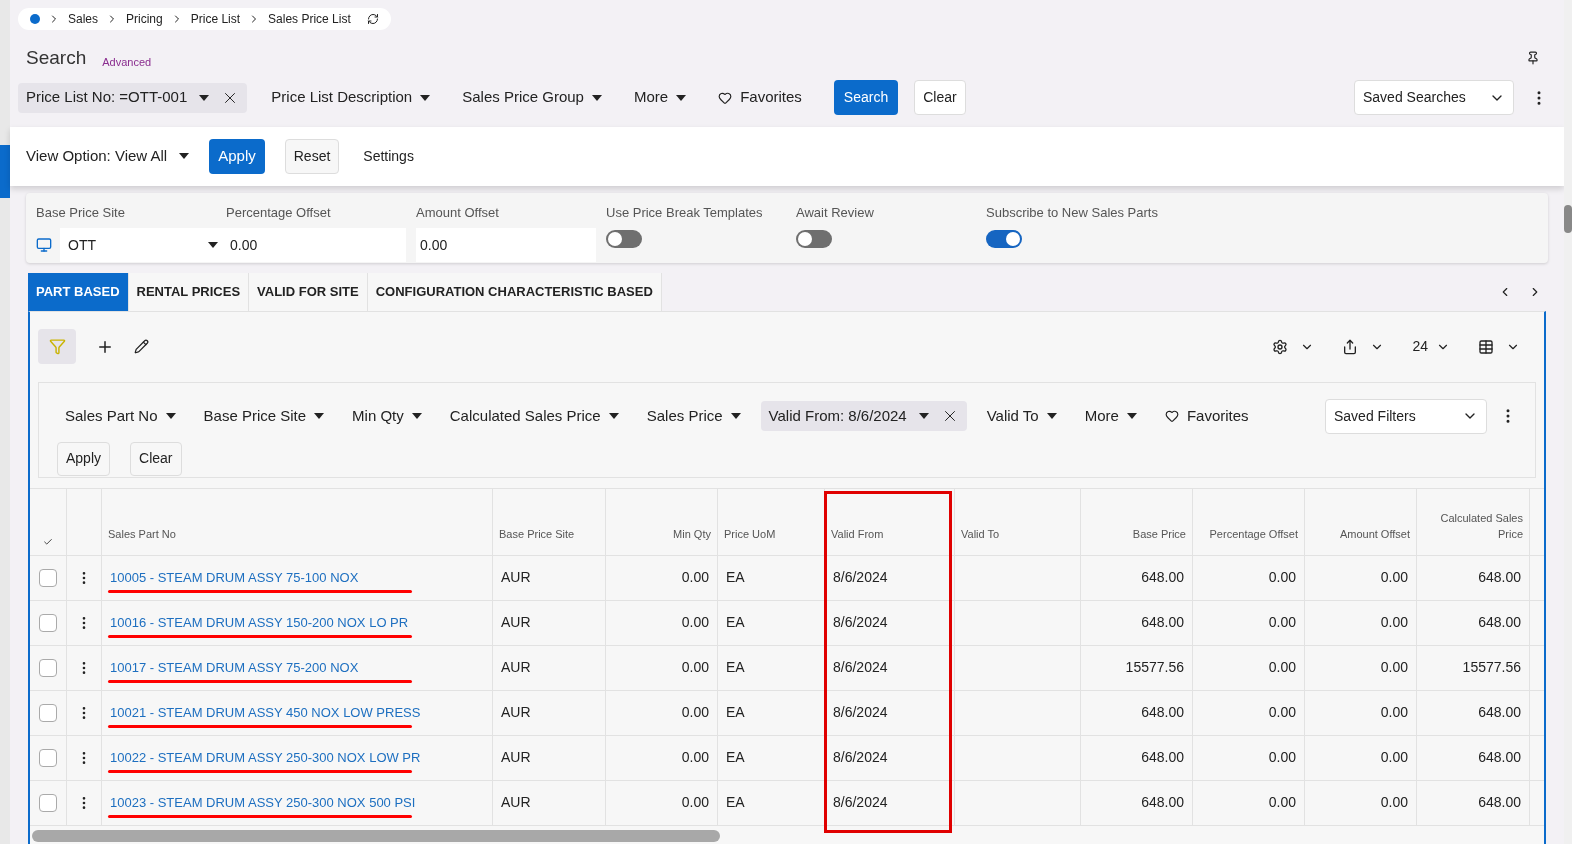 Image resolution: width=1572 pixels, height=844 pixels. What do you see at coordinates (388, 156) in the screenshot?
I see `settings-button: Settings` at bounding box center [388, 156].